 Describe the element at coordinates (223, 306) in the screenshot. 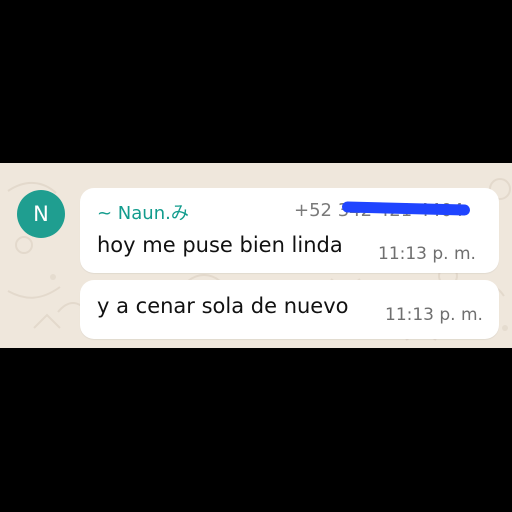

I see `message-text-2: y a cenar sola de nuevo` at that location.